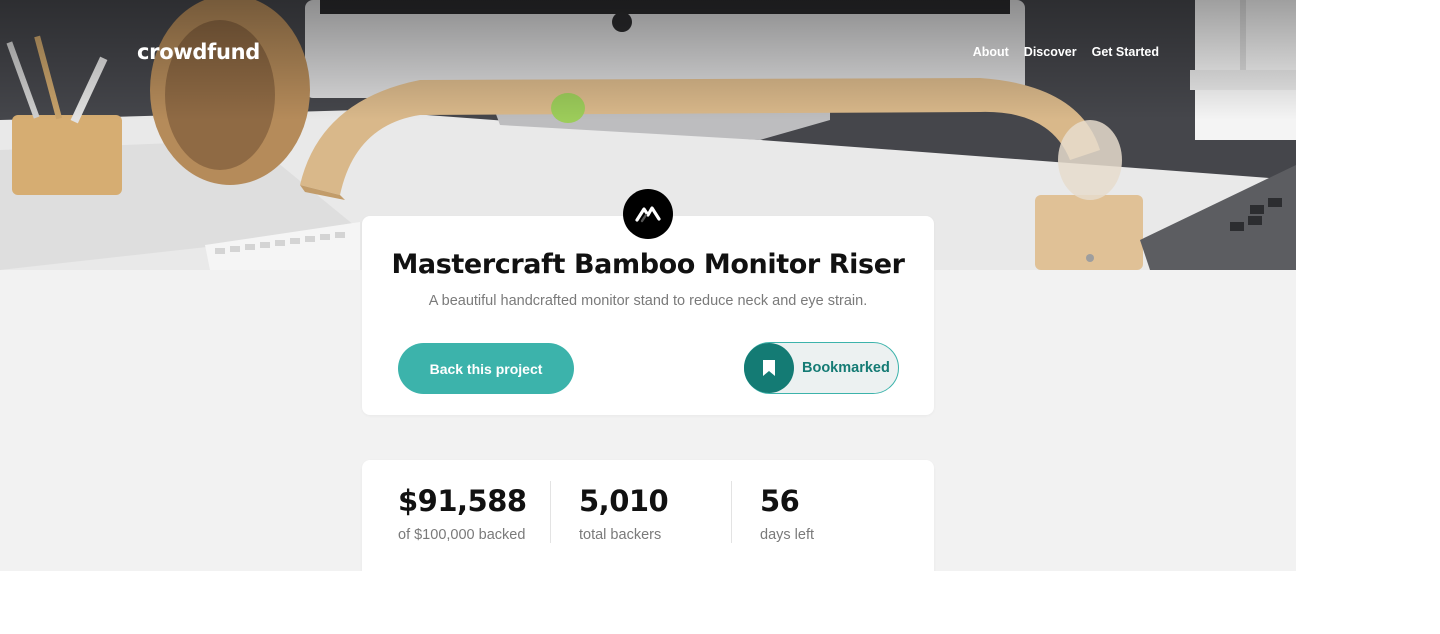 The width and height of the screenshot is (1440, 634). I want to click on mastercraft-logo-icon, so click(648, 214).